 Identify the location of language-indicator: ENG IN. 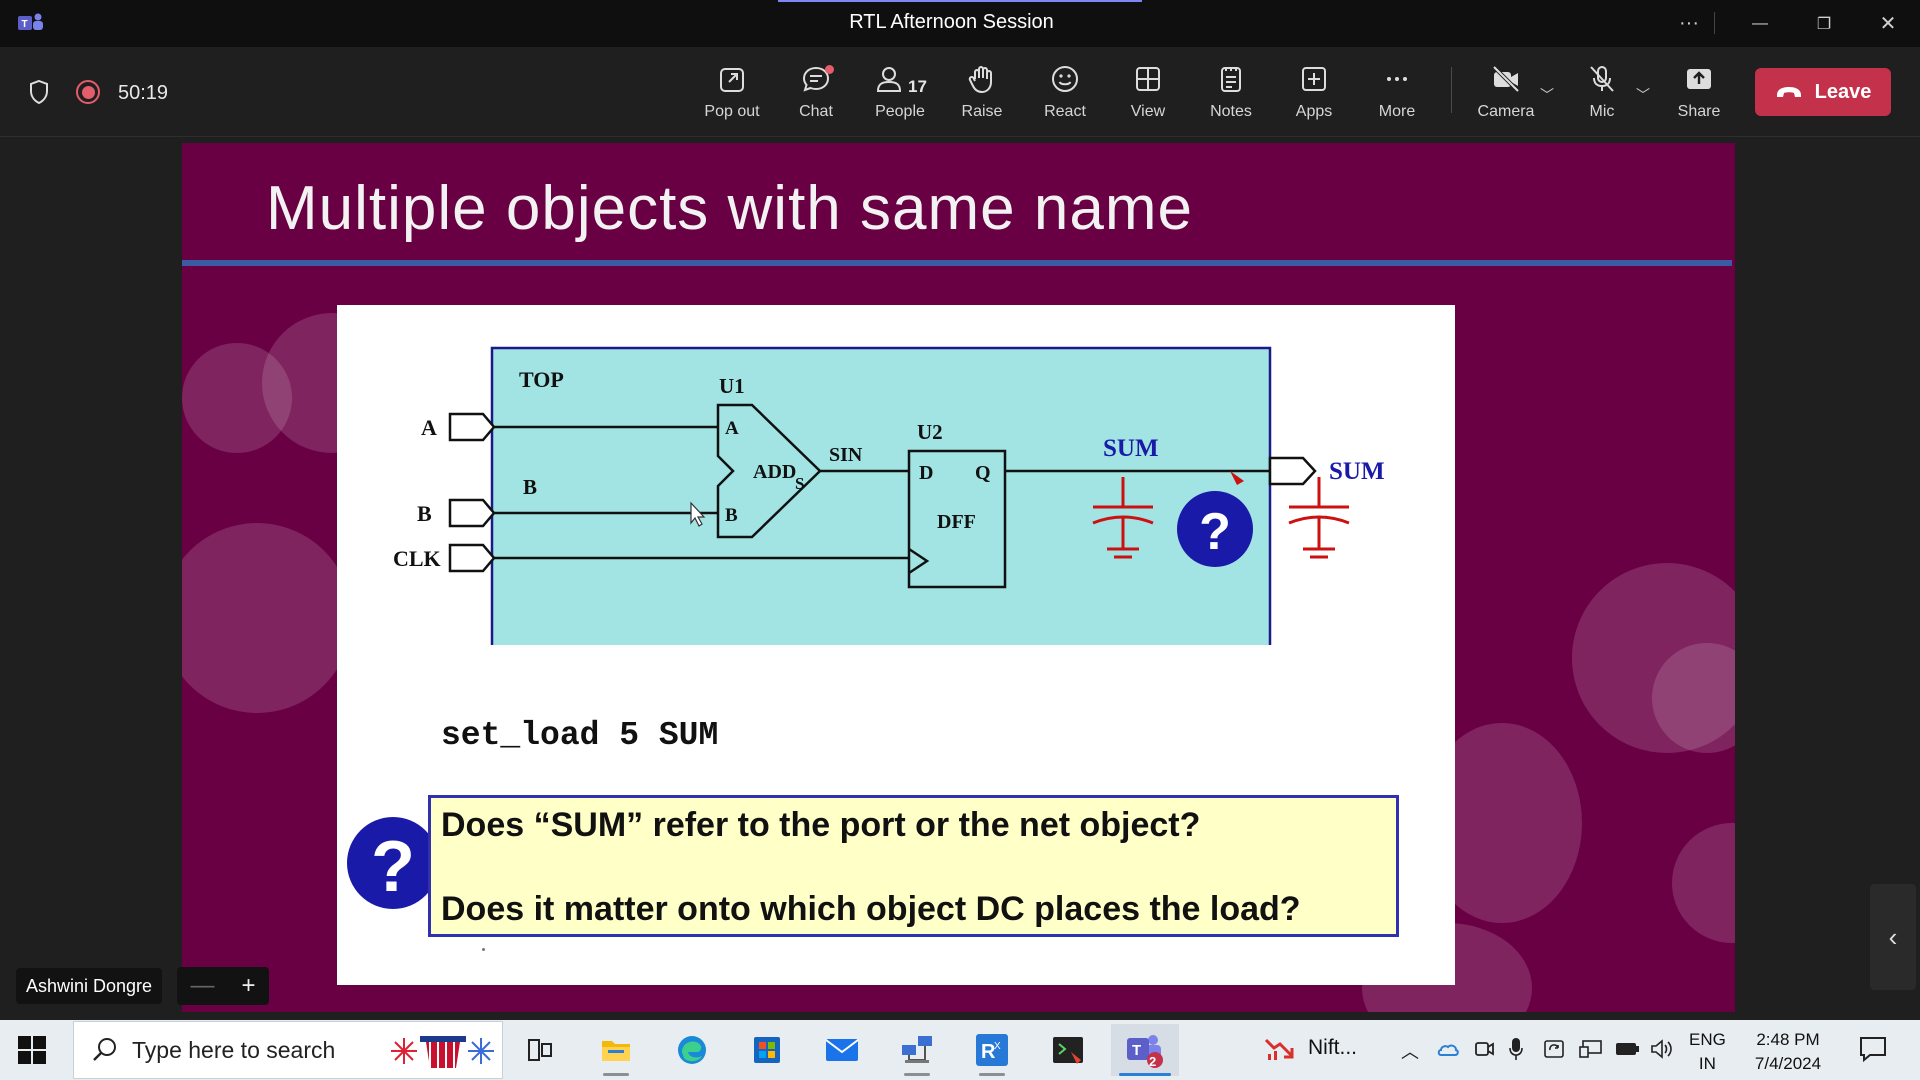
(1707, 1052).